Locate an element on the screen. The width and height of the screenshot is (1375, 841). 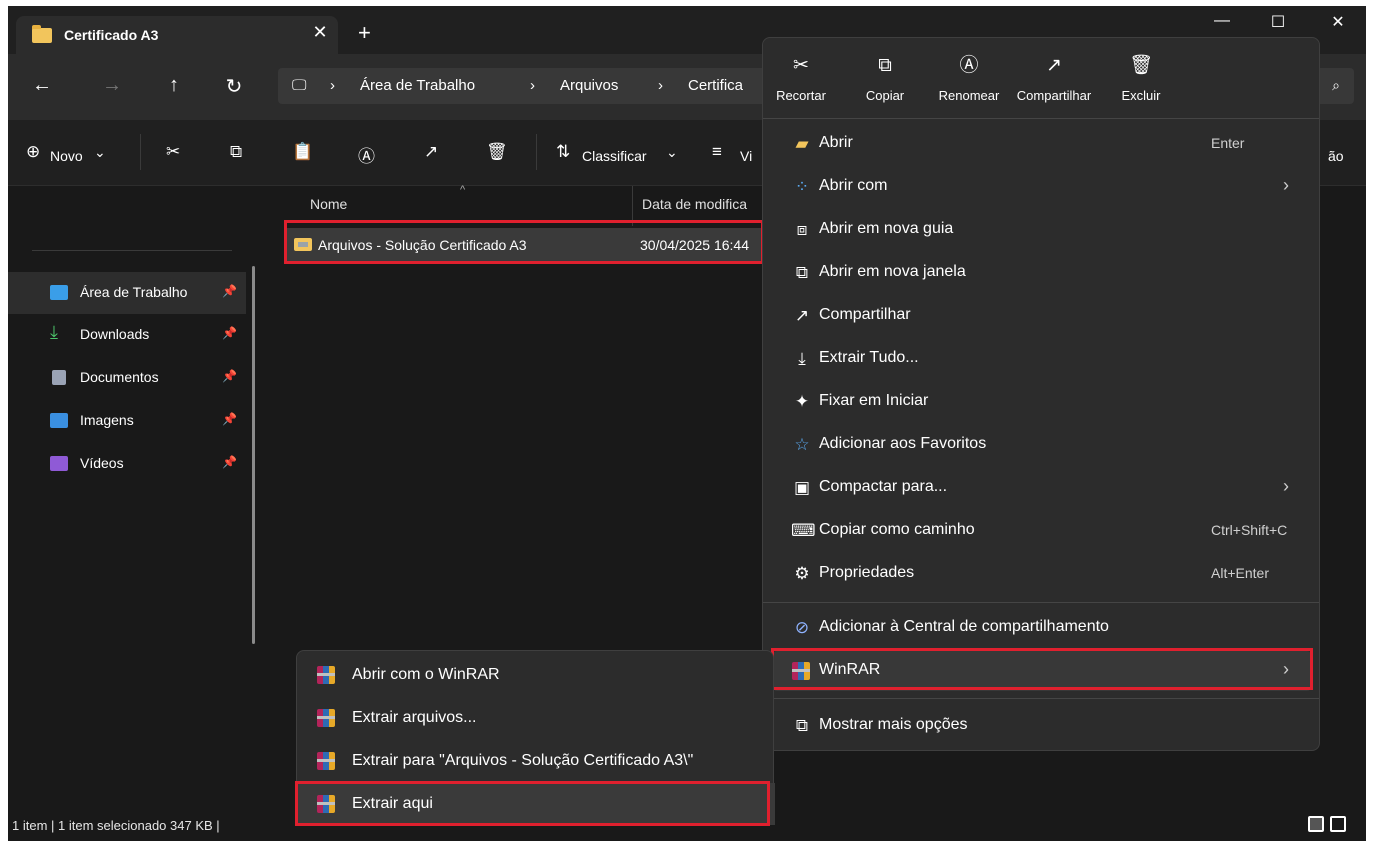
download-icon: ⤓ is located at coordinates (54, 332).